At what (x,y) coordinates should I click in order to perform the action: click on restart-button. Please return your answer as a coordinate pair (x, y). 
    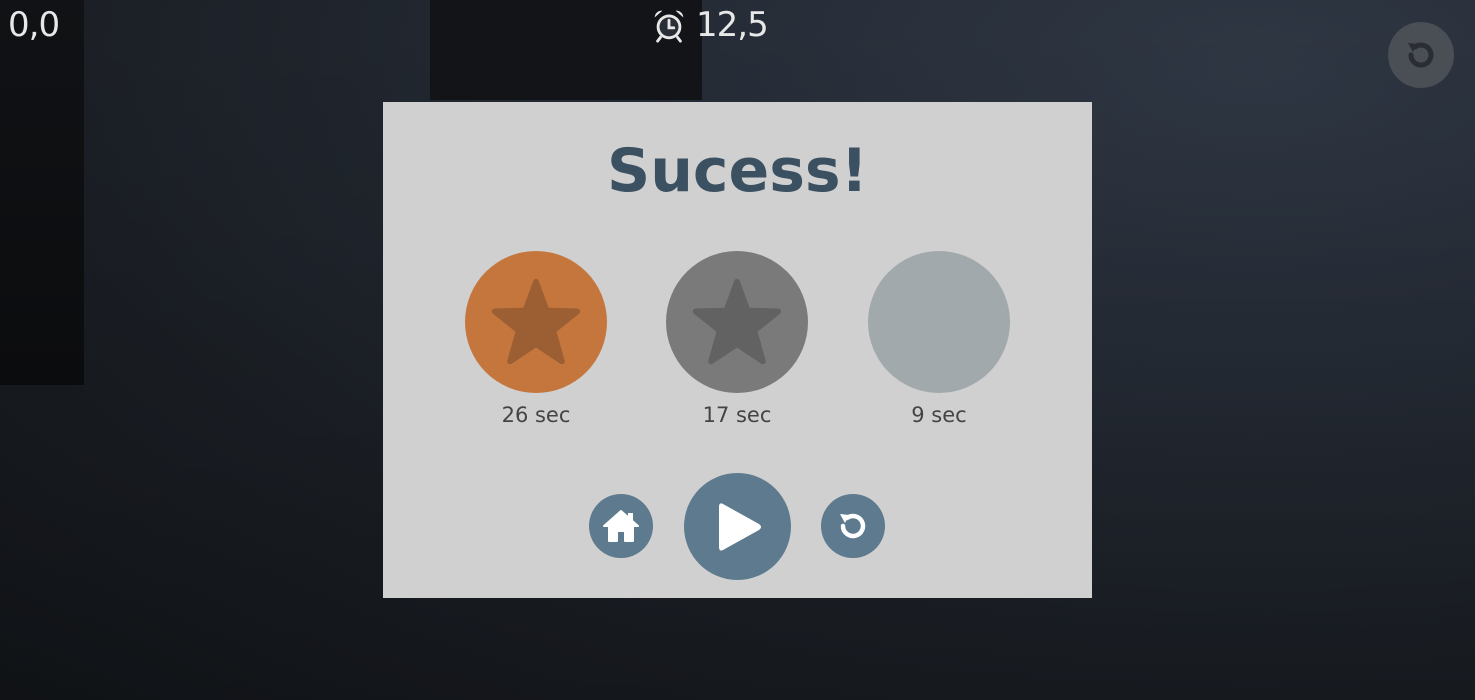
    Looking at the image, I should click on (1421, 55).